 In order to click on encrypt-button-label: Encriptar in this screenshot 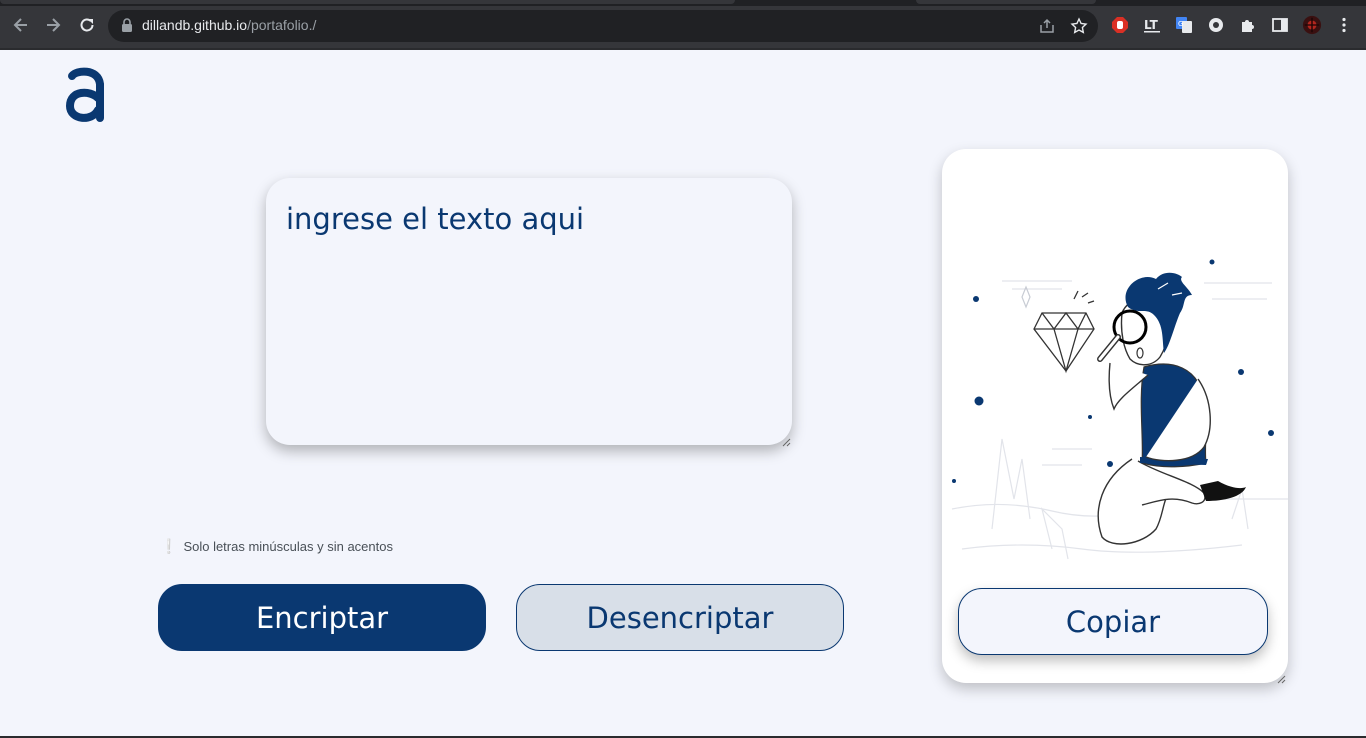, I will do `click(322, 617)`.